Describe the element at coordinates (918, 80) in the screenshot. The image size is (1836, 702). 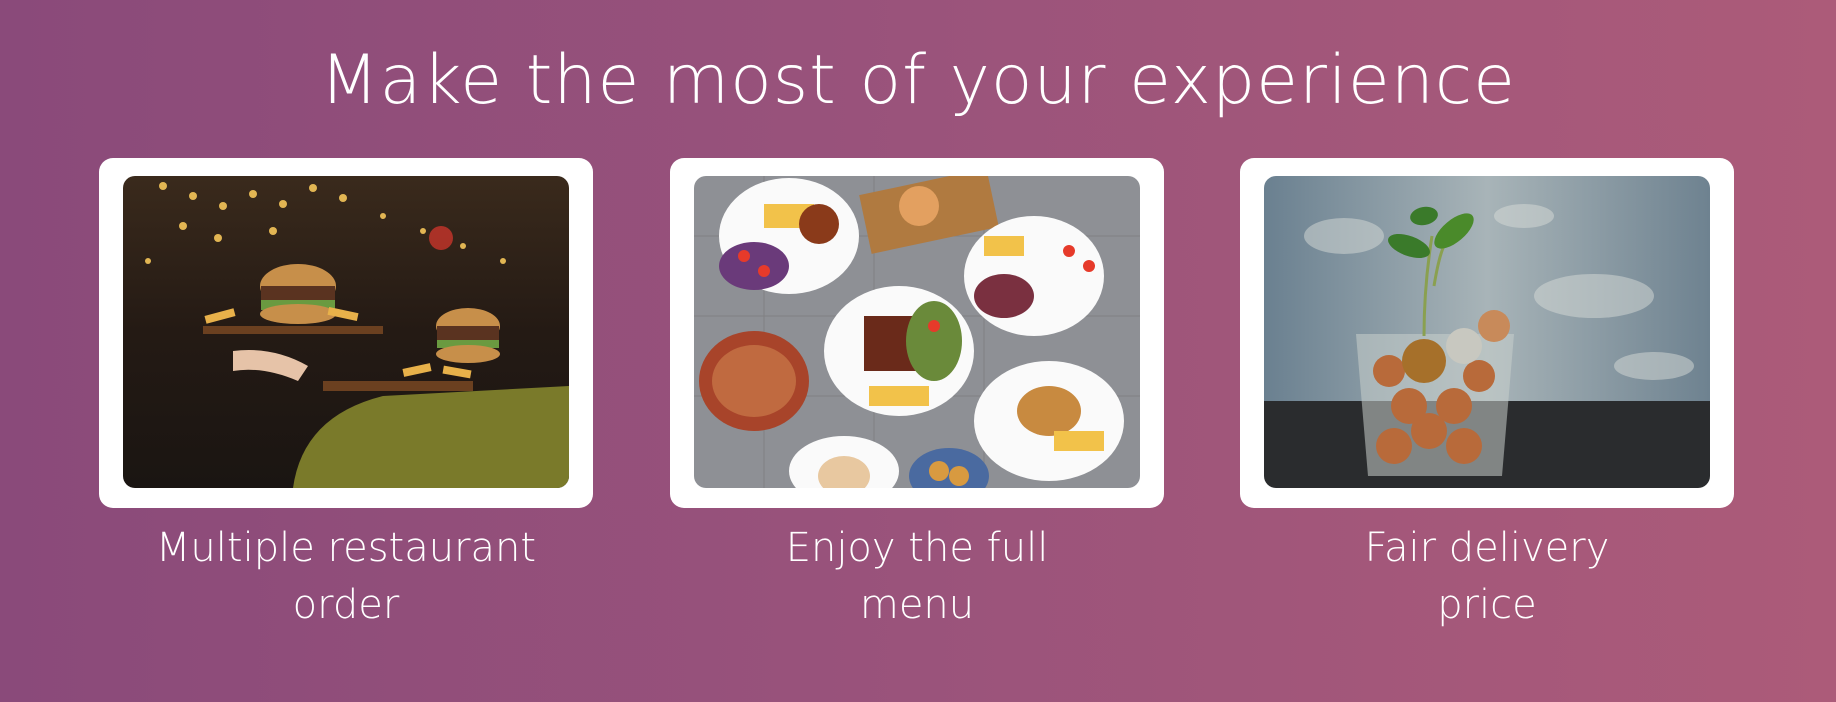
I see `page-title: Make the most of your experience` at that location.